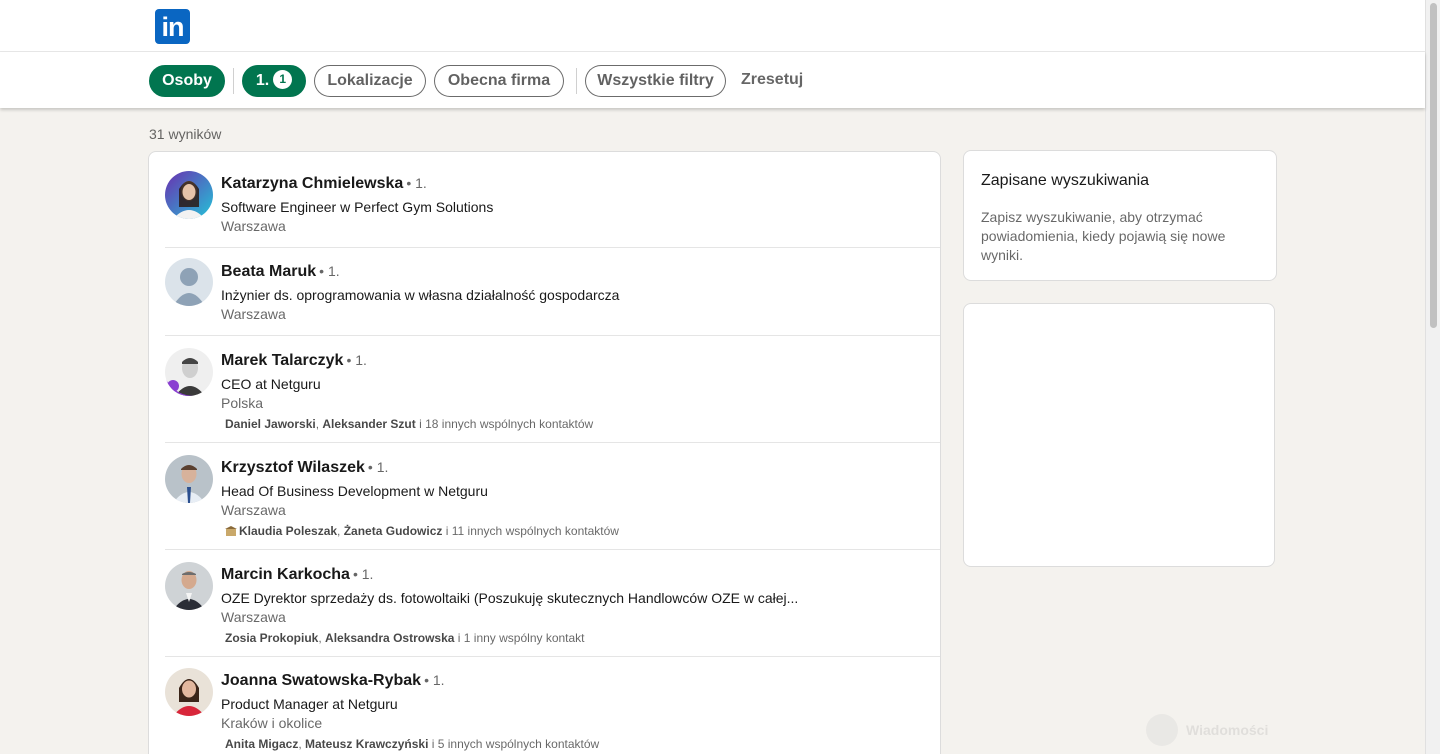 The width and height of the screenshot is (1440, 754). What do you see at coordinates (285, 574) in the screenshot?
I see `person-name-link: Marcin Karkocha` at bounding box center [285, 574].